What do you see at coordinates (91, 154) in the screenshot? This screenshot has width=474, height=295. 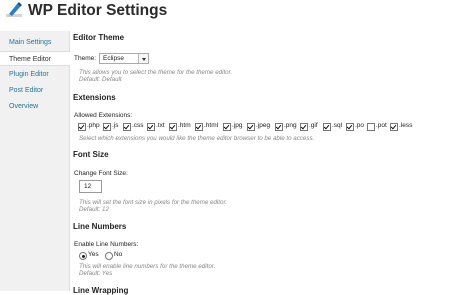 I see `section-heading-font-size: Font Size` at bounding box center [91, 154].